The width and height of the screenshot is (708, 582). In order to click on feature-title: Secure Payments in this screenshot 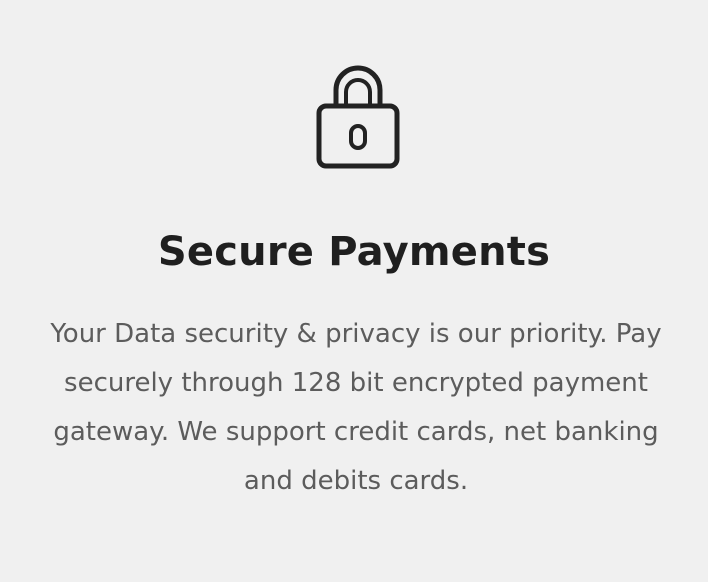, I will do `click(354, 252)`.